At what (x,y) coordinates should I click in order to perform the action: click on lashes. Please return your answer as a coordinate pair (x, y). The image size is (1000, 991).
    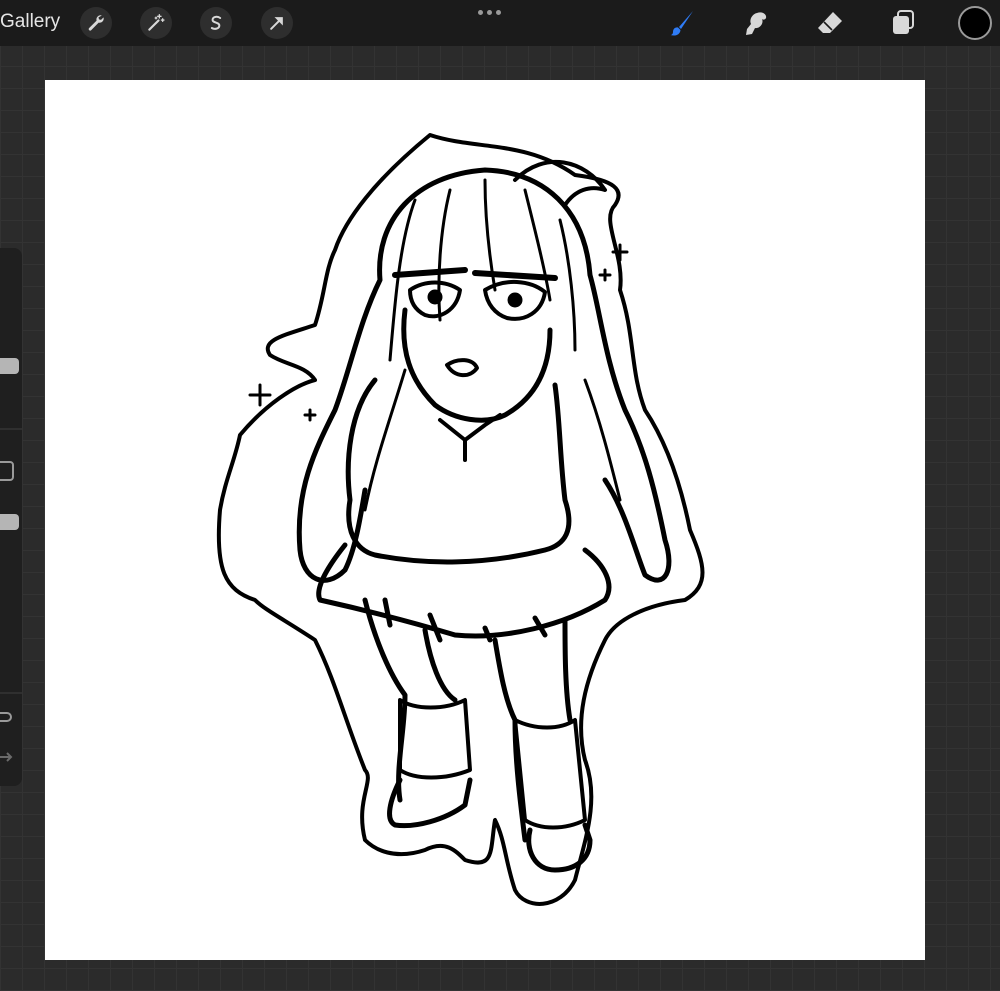
    Looking at the image, I should click on (475, 274).